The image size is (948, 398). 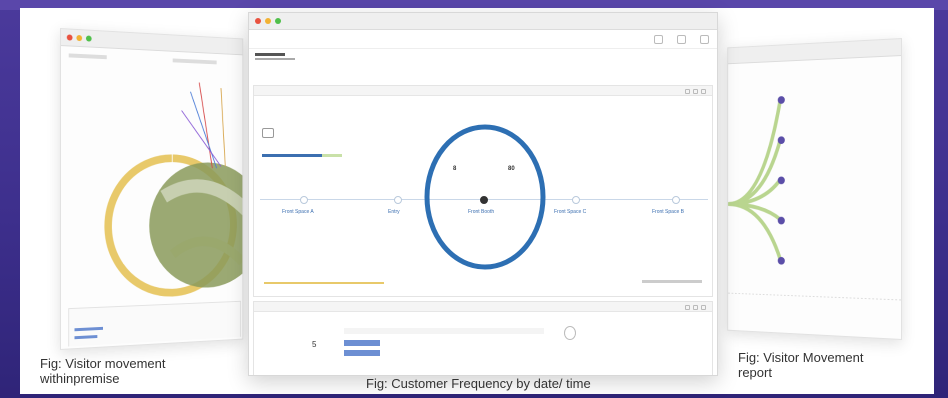 I want to click on zone-label-front-space-b: Front Space B, so click(x=668, y=212).